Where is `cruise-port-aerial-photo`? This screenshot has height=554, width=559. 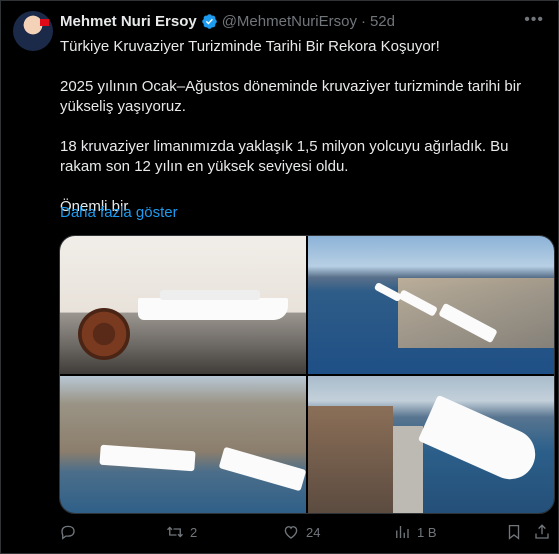
cruise-port-aerial-photo is located at coordinates (431, 305).